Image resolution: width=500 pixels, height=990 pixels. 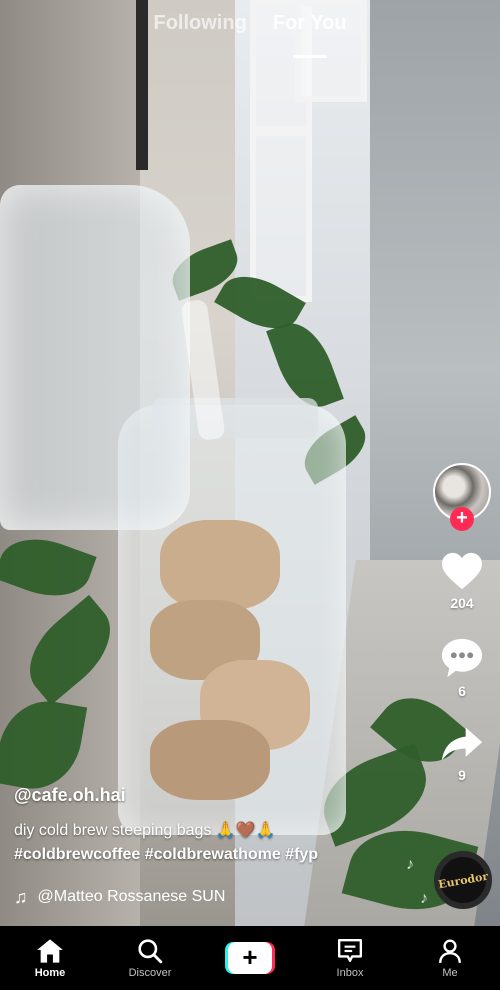 I want to click on creator-avatar-button: +, so click(x=462, y=497).